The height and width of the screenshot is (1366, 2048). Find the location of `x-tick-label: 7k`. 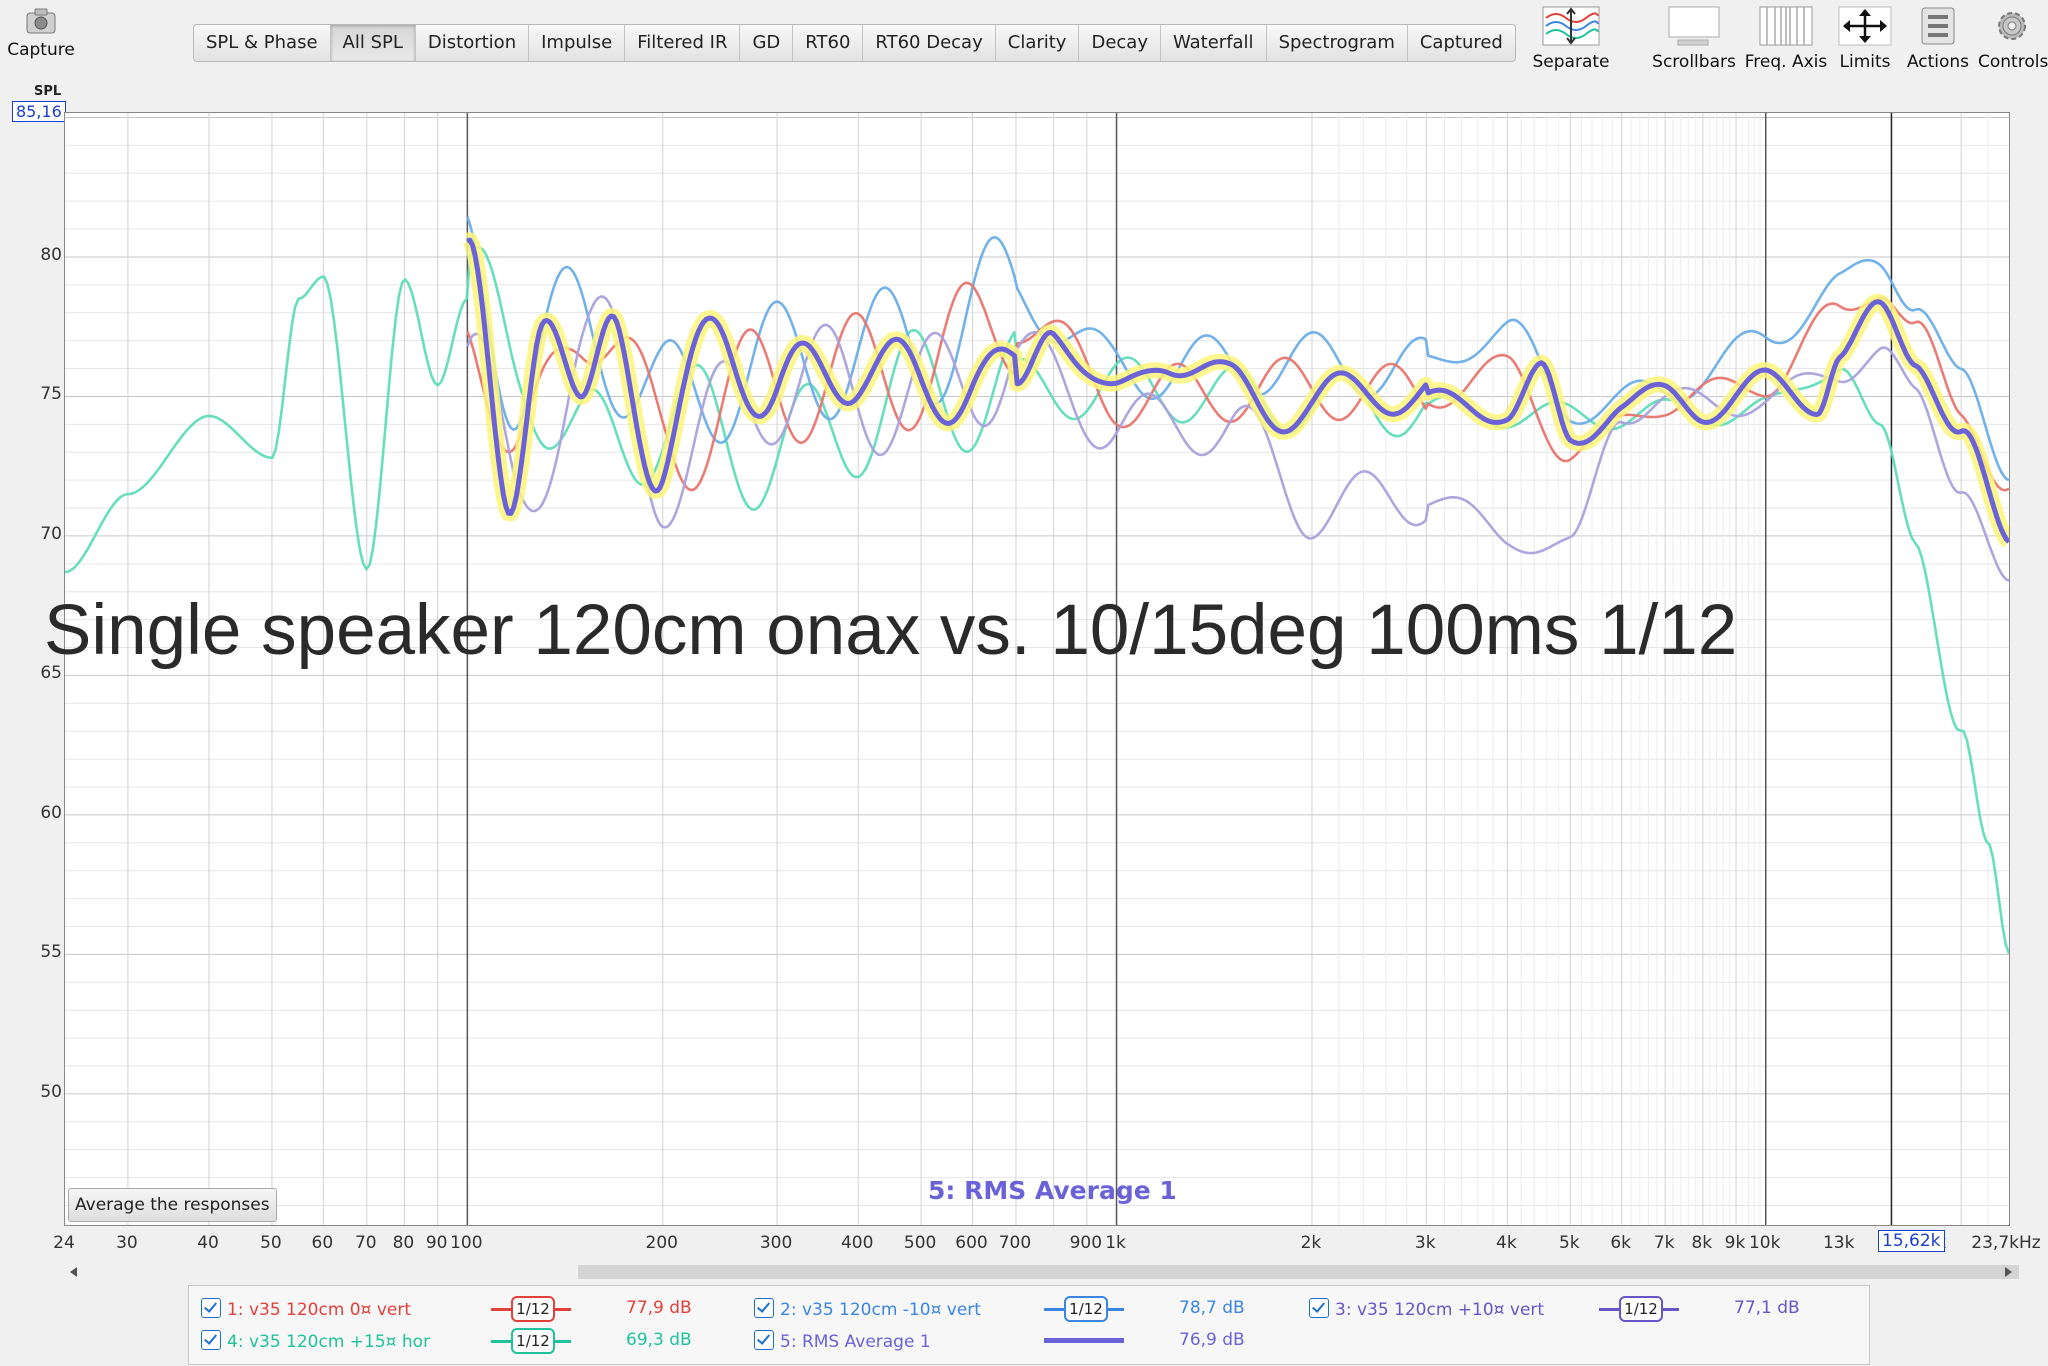

x-tick-label: 7k is located at coordinates (1664, 1243).